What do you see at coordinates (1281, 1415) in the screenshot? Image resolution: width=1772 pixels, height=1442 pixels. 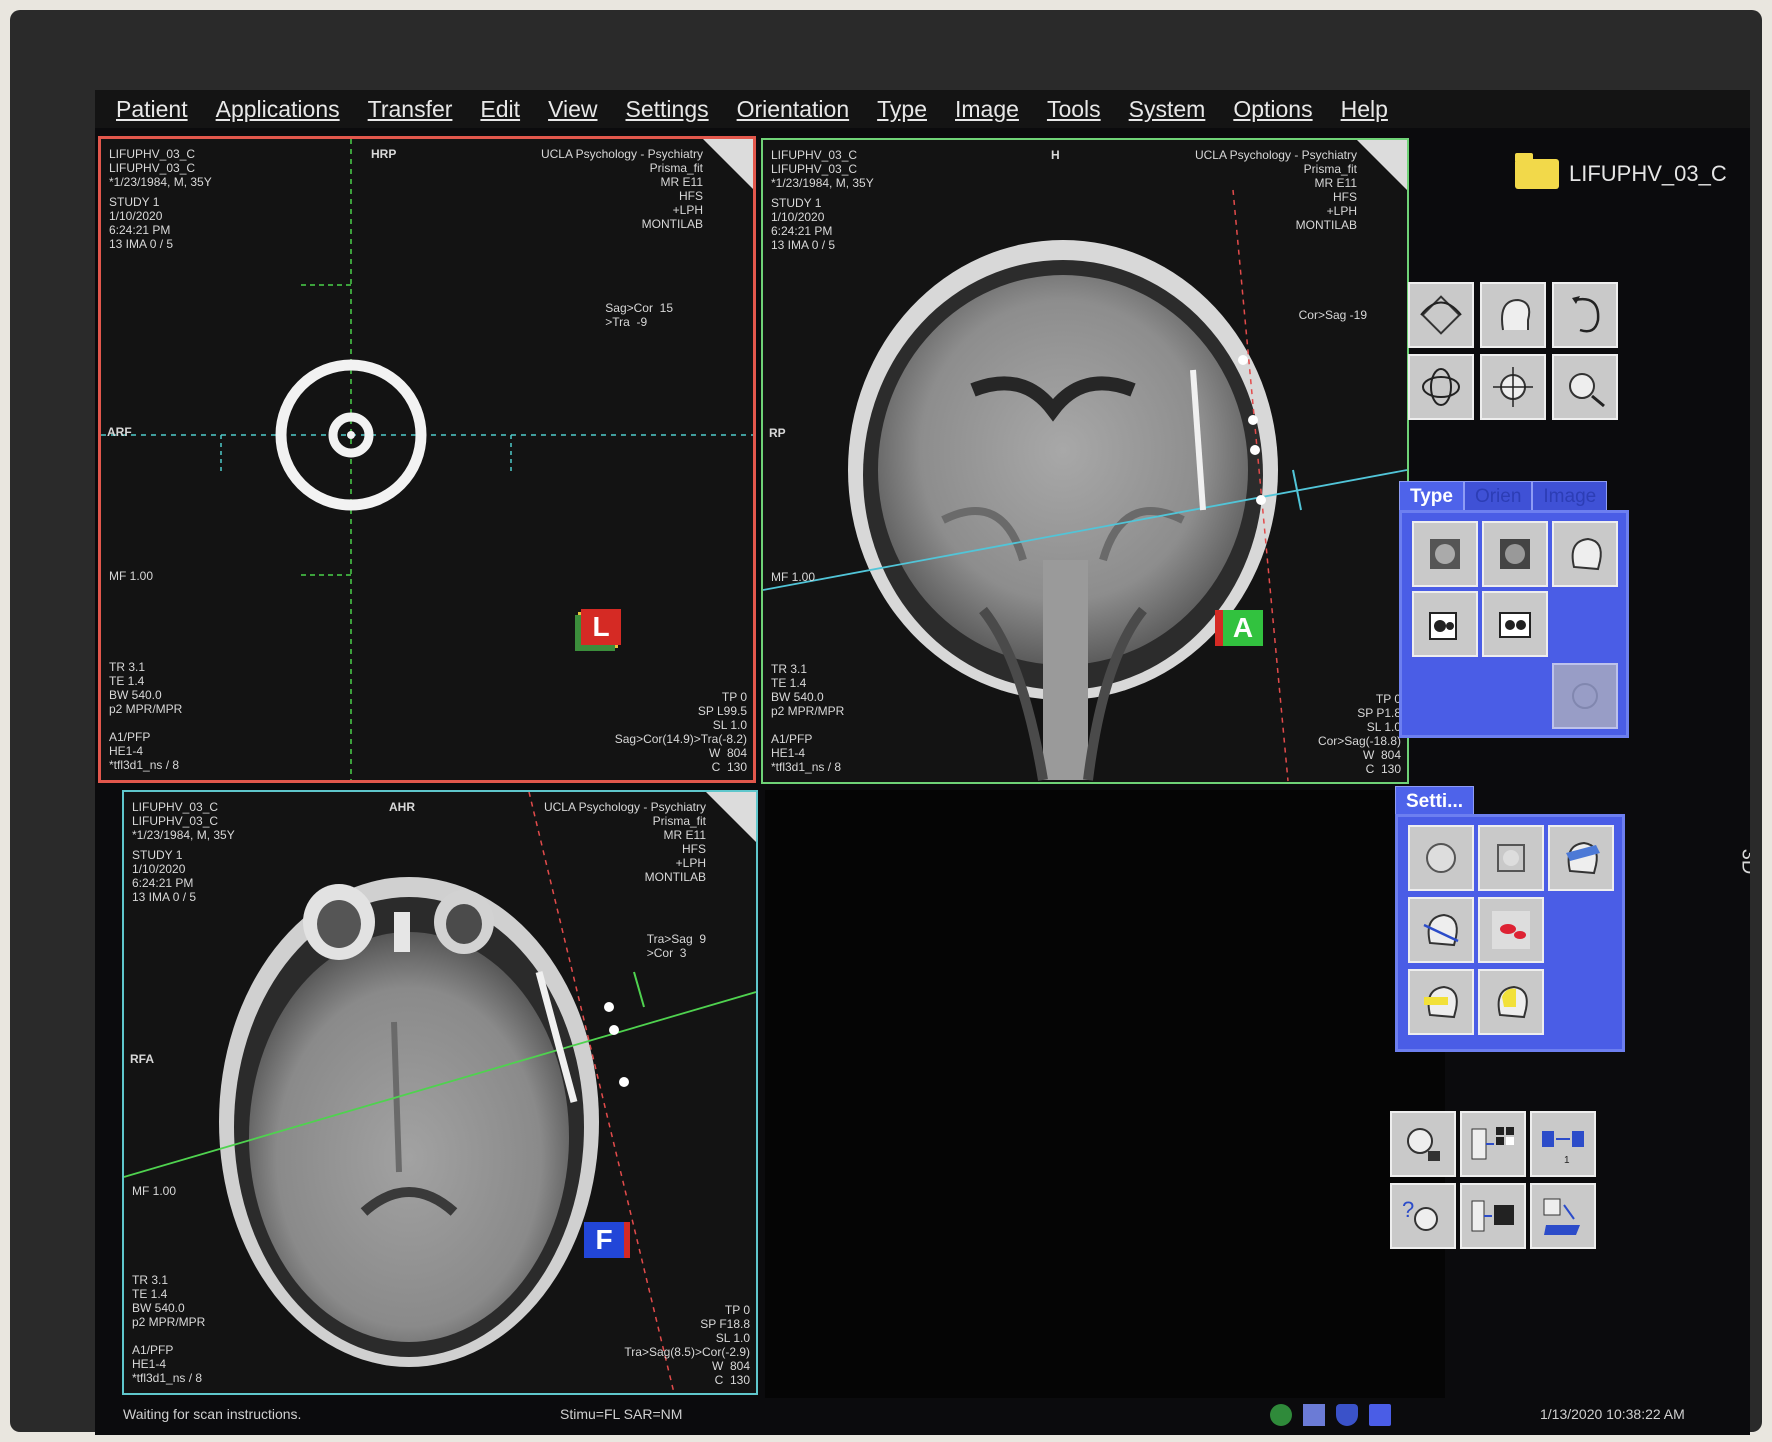 I see `status-scanner-icon` at bounding box center [1281, 1415].